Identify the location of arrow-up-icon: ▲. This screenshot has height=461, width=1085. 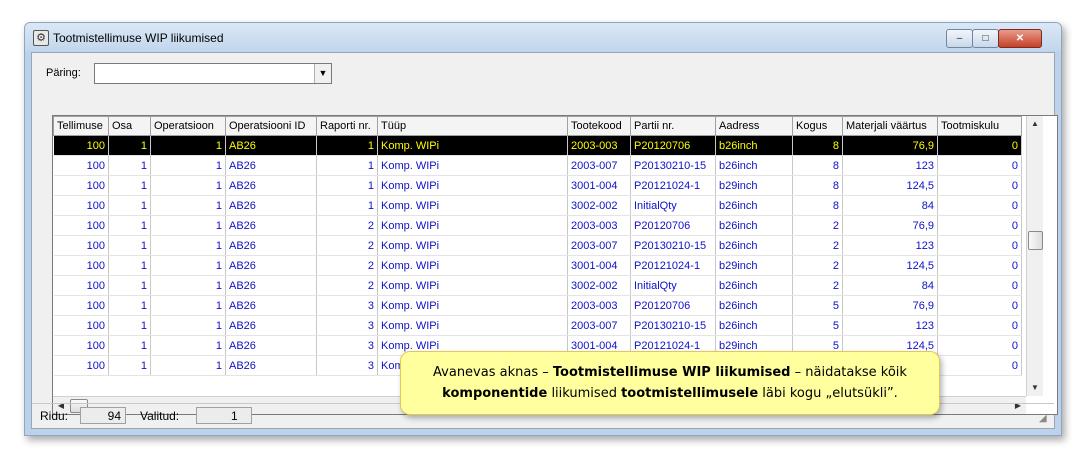
(1035, 124).